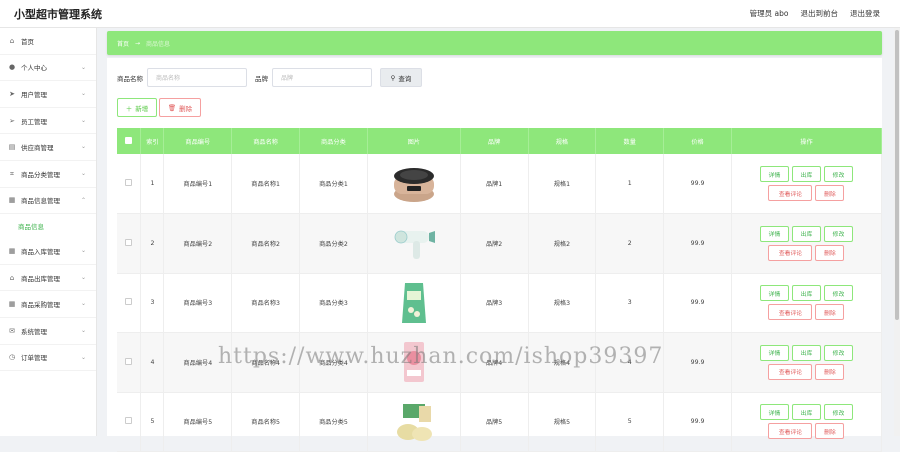  Describe the element at coordinates (269, 77) in the screenshot. I see `search-form: 商品名称 商品名称 品牌 品牌 ⚲ 查询` at that location.